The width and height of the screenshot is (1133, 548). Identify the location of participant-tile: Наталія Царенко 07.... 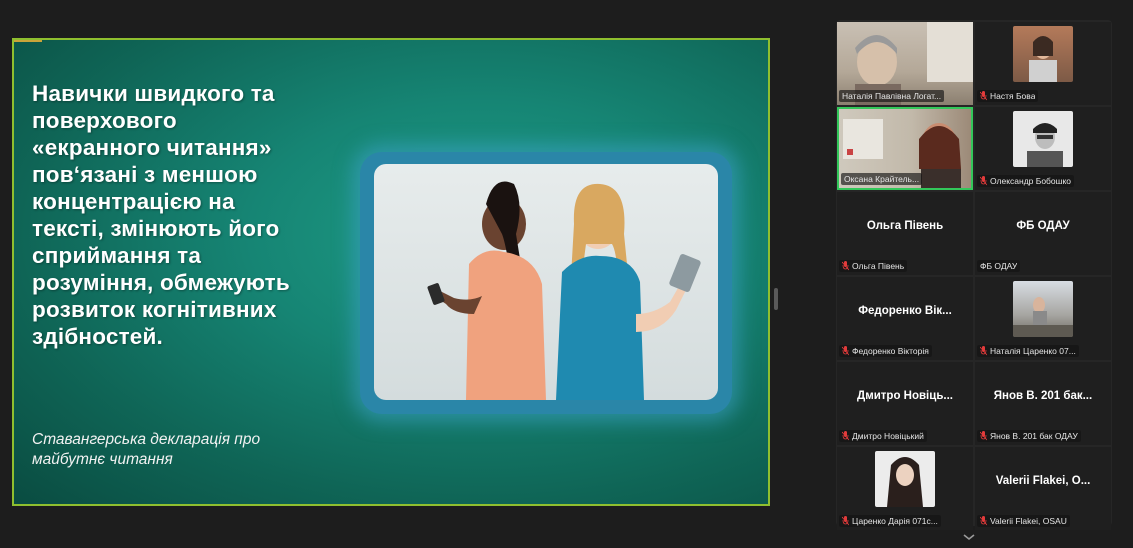
(1043, 318).